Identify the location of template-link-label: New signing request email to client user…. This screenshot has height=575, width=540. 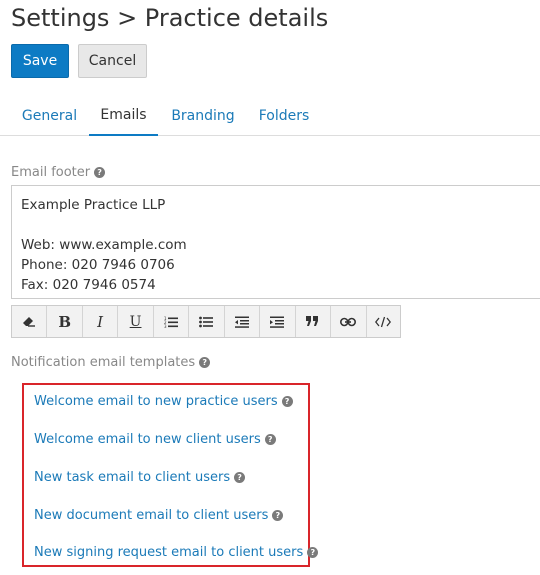
(168, 552).